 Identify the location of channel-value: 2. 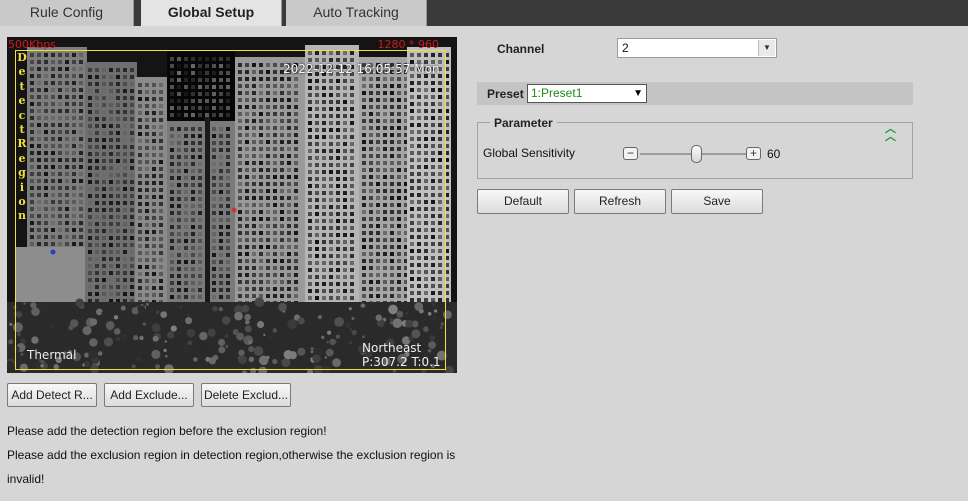
(625, 48).